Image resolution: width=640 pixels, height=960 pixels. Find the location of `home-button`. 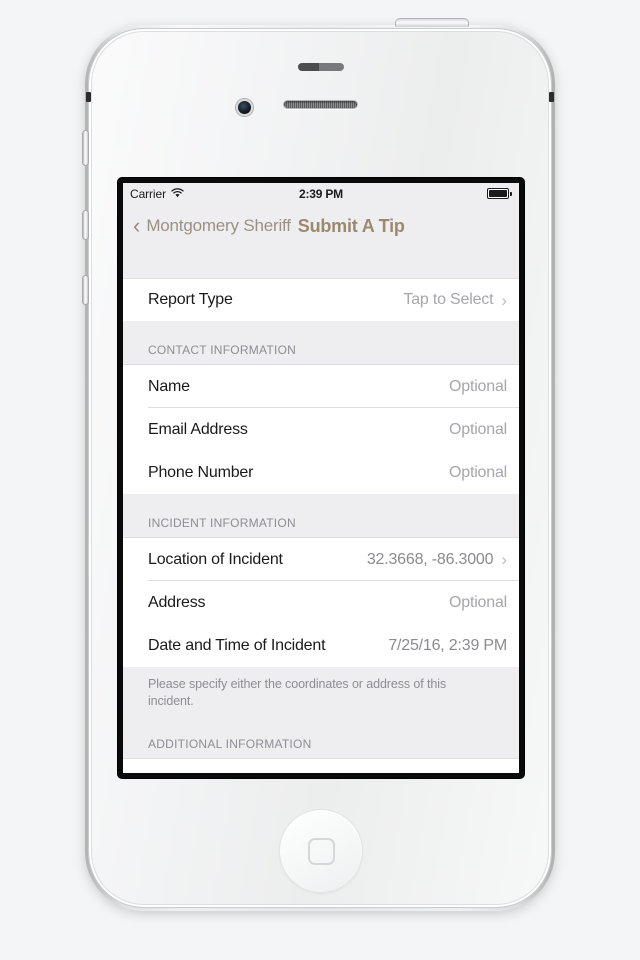

home-button is located at coordinates (321, 851).